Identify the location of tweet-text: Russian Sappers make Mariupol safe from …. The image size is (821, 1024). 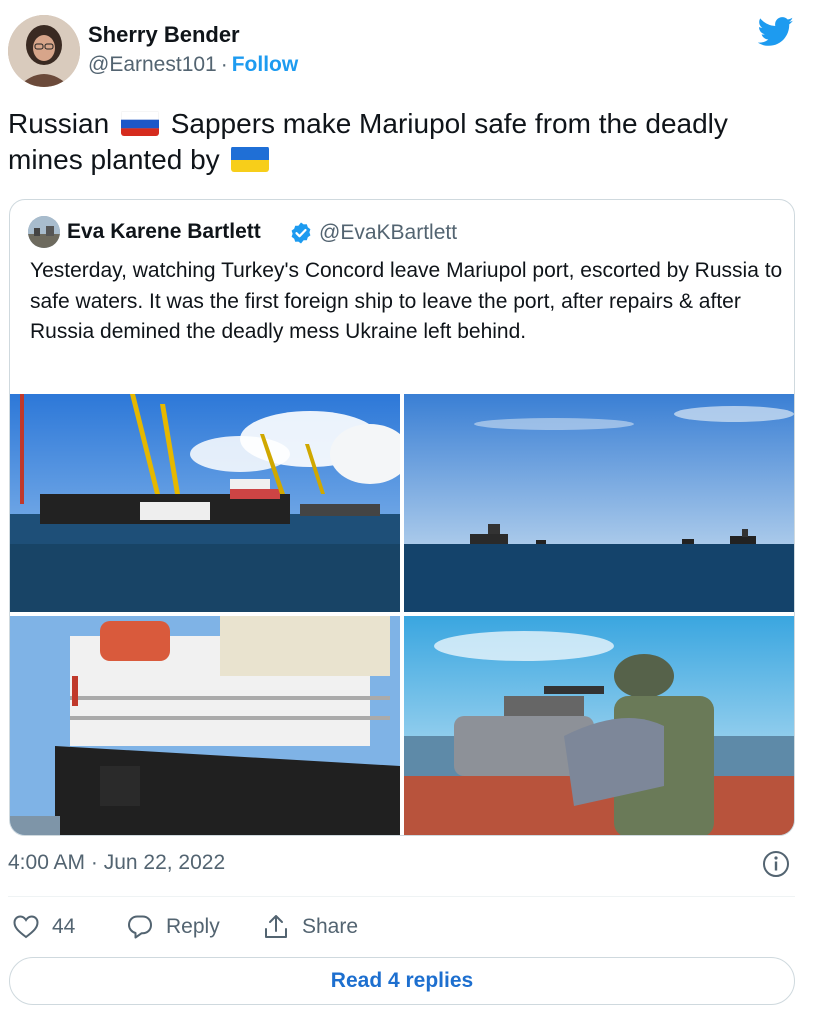
(403, 142).